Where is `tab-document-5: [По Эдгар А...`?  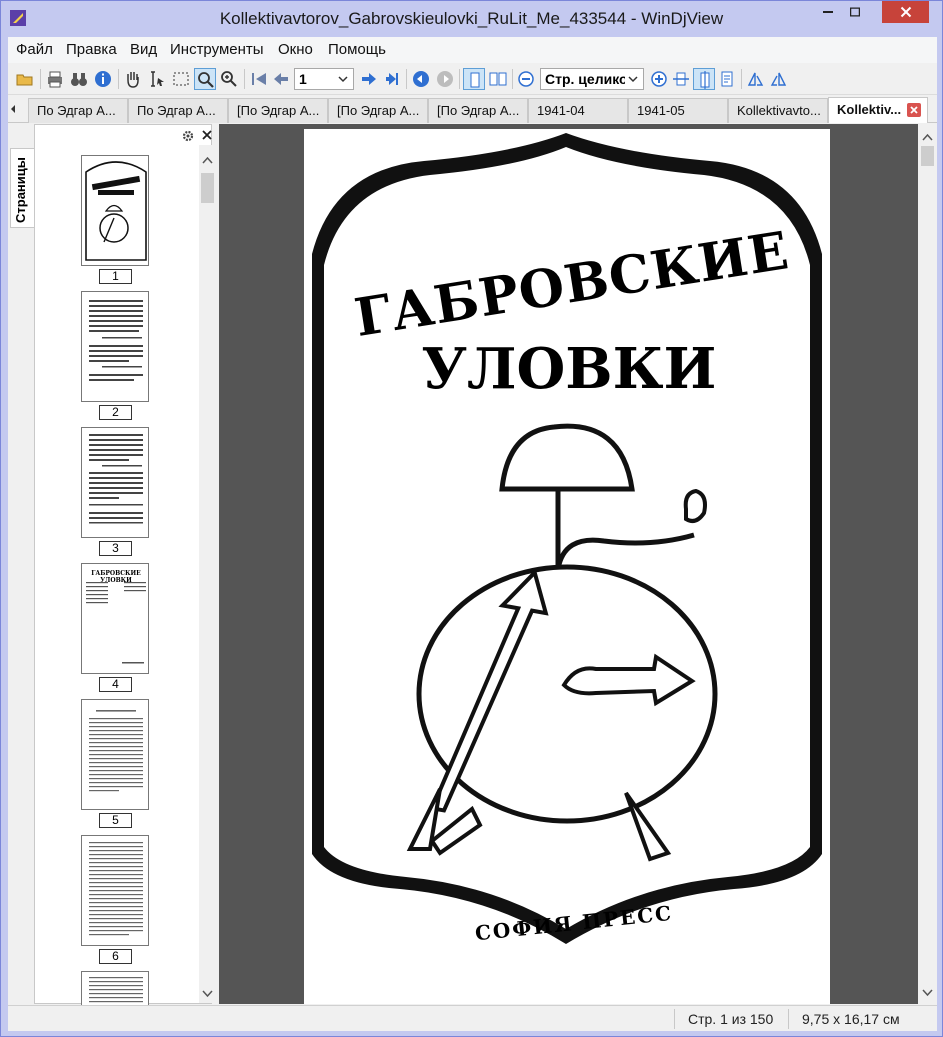 tab-document-5: [По Эдгар А... is located at coordinates (478, 110).